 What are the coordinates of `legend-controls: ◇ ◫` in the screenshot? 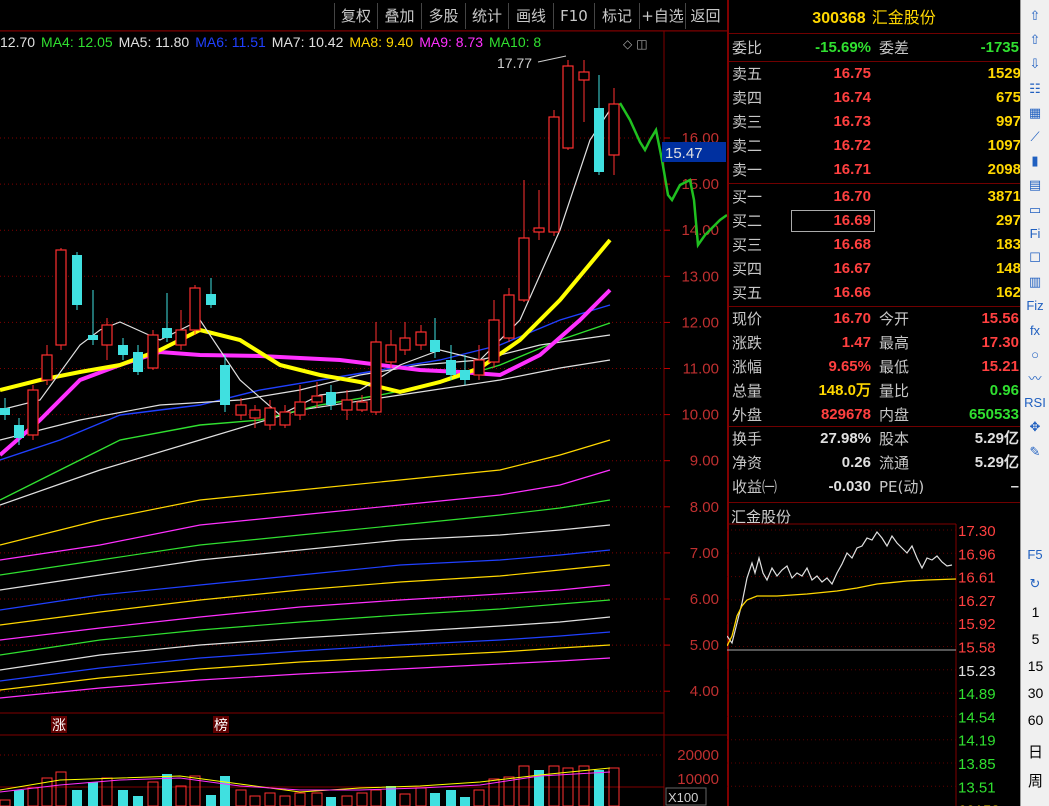 It's located at (637, 44).